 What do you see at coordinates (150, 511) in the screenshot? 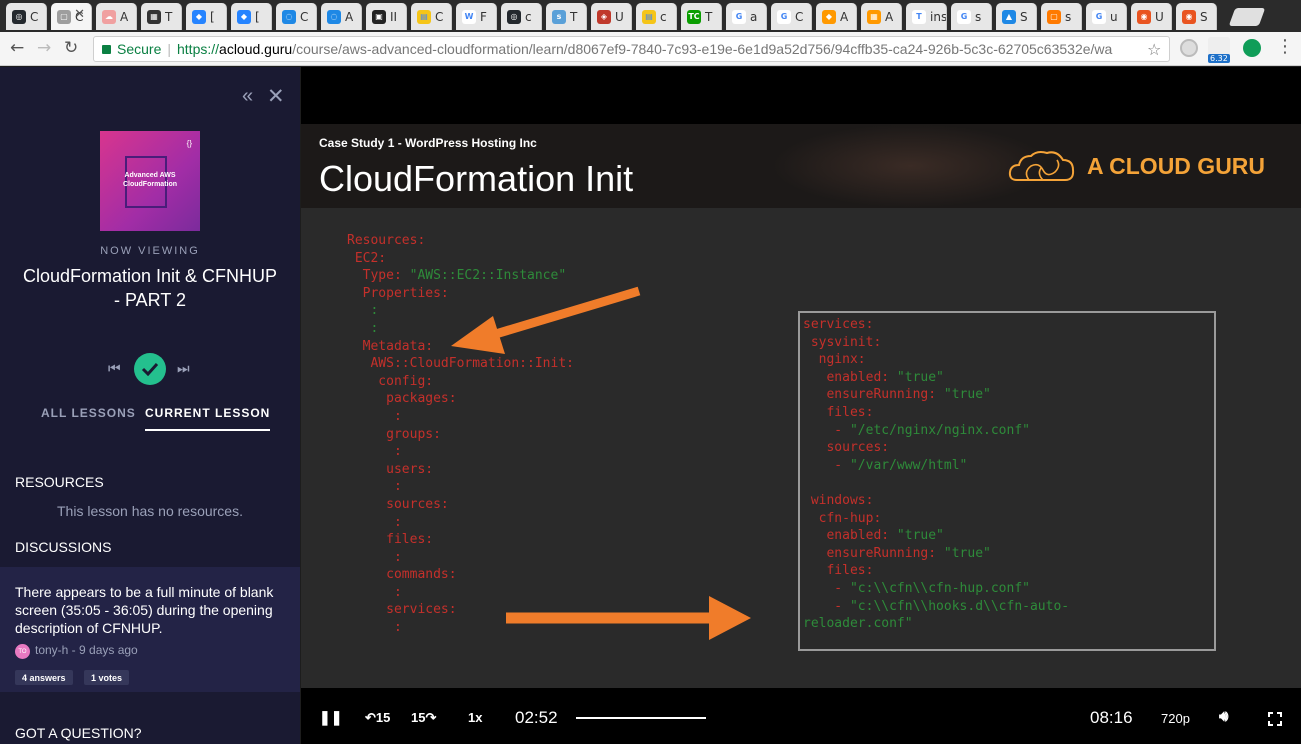
I see `resources-empty-message: This lesson has no resources.` at bounding box center [150, 511].